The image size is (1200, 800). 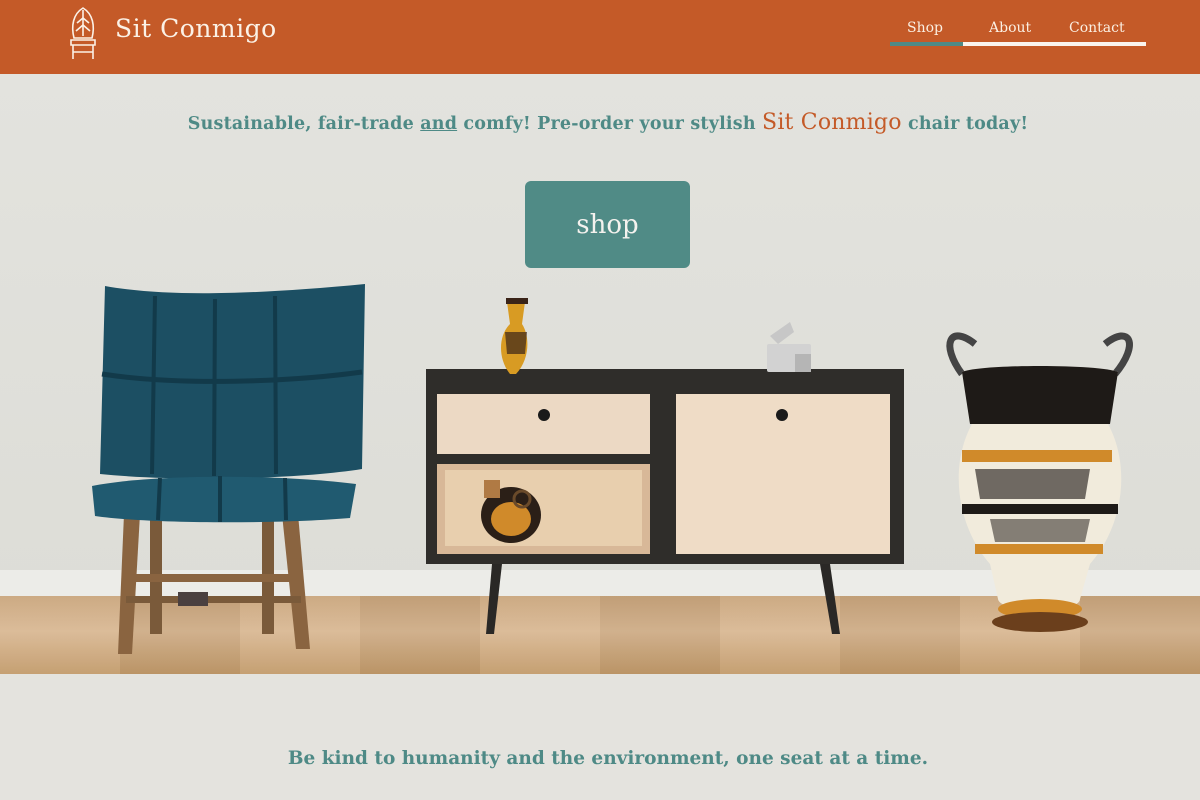 I want to click on tagline-brand: Sit Conmigo, so click(x=832, y=122).